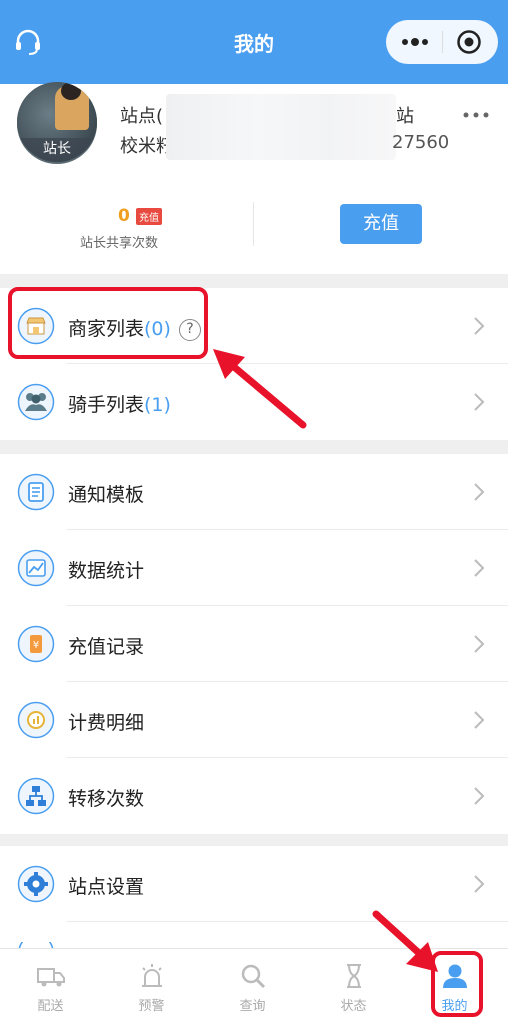 The image size is (508, 1024). I want to click on tab-label: 配送, so click(50, 1006).